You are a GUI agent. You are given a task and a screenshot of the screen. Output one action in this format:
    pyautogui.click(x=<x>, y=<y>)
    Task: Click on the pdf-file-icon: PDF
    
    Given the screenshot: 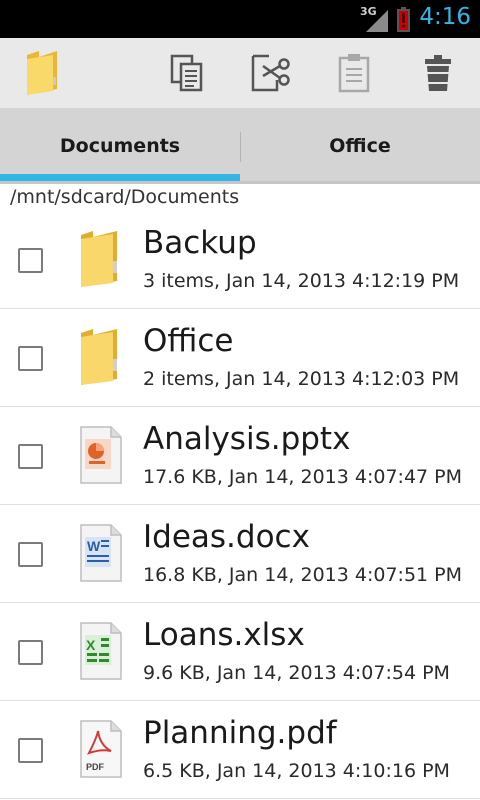 What is the action you would take?
    pyautogui.click(x=101, y=749)
    